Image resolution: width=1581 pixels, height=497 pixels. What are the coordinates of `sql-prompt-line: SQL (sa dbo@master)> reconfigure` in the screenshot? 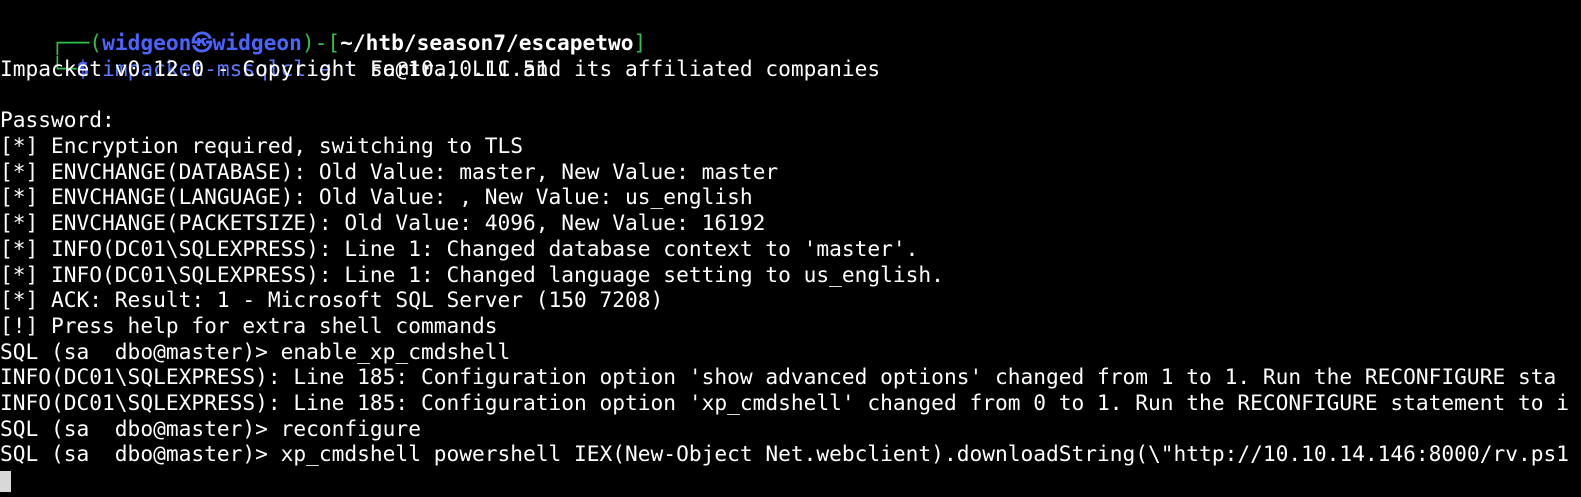 It's located at (210, 428).